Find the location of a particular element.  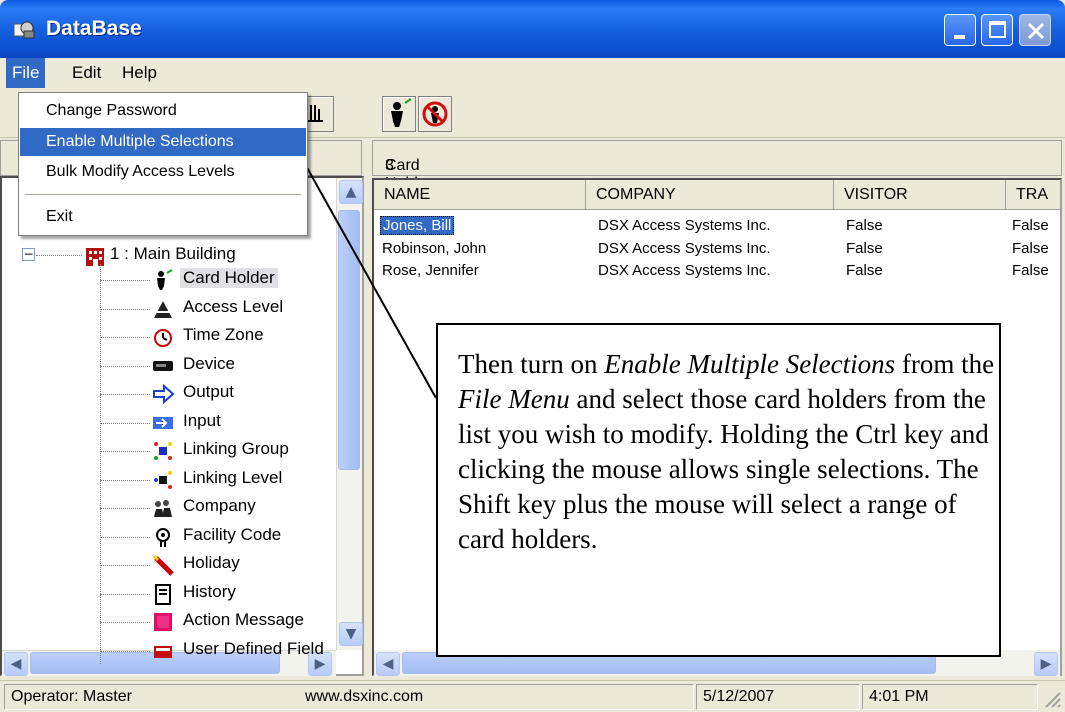

status-operator: Operator: Master is located at coordinates (71, 696).